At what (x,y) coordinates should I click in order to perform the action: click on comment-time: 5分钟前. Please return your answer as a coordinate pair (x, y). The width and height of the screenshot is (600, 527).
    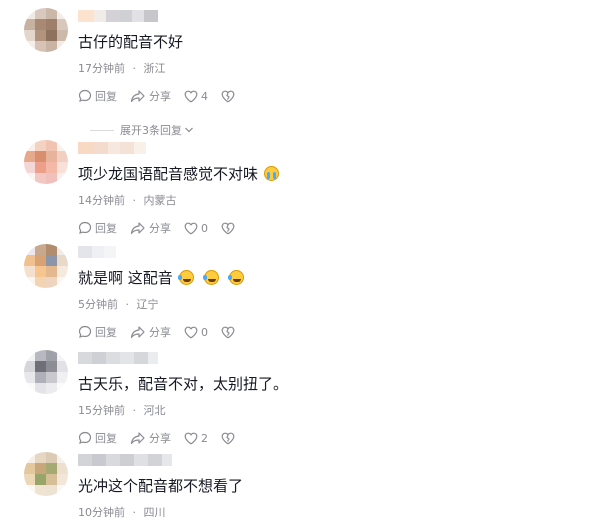
    Looking at the image, I should click on (98, 304).